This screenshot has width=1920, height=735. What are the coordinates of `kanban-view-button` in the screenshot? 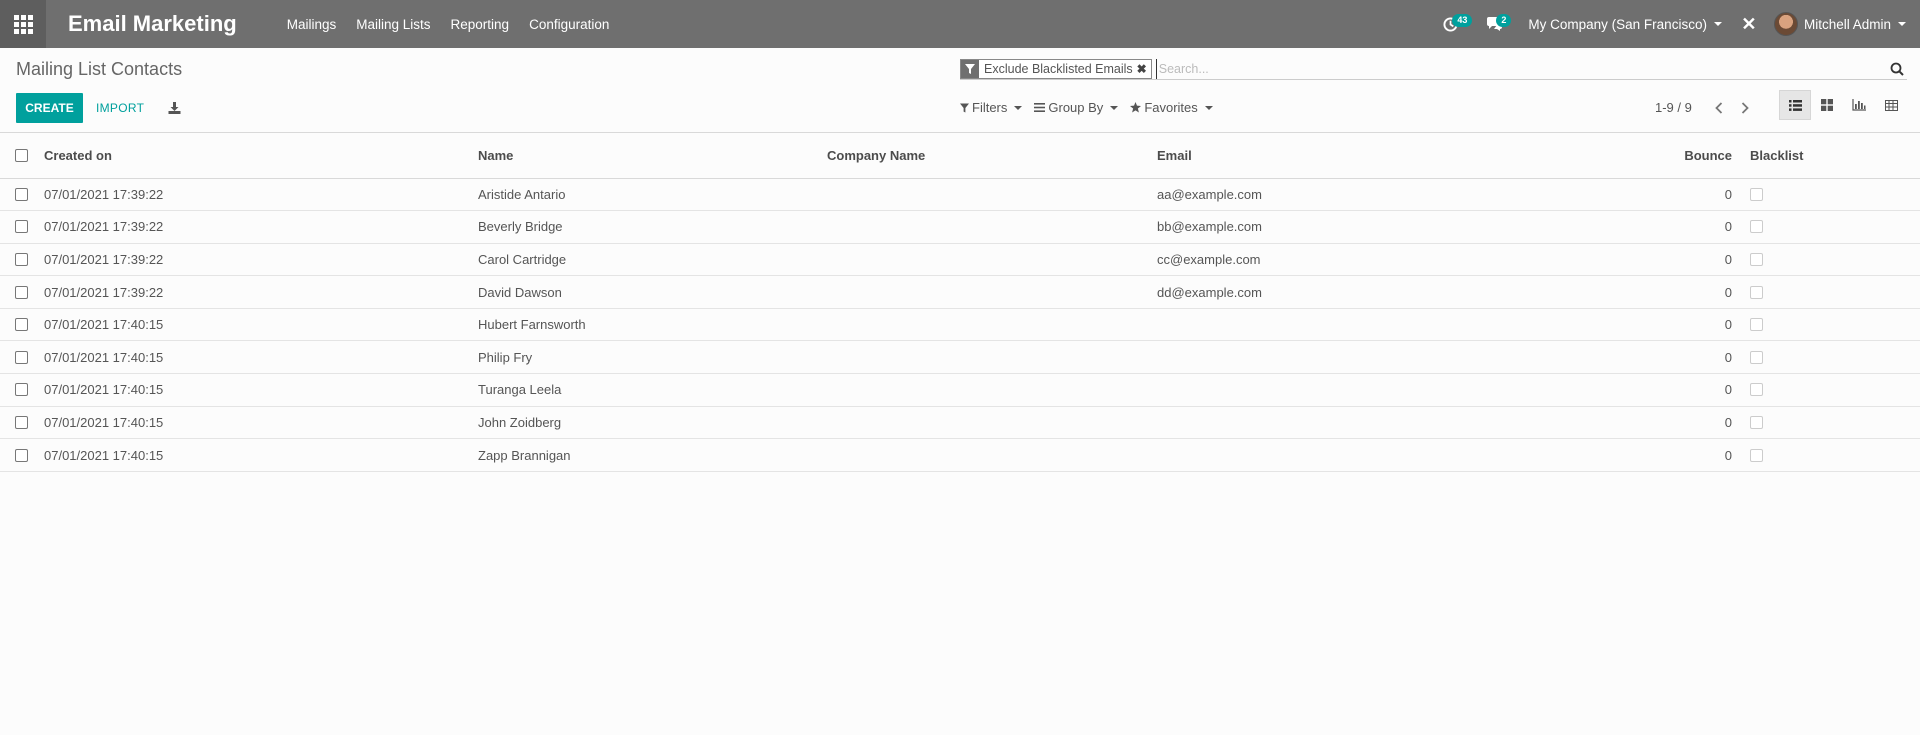 It's located at (1827, 105).